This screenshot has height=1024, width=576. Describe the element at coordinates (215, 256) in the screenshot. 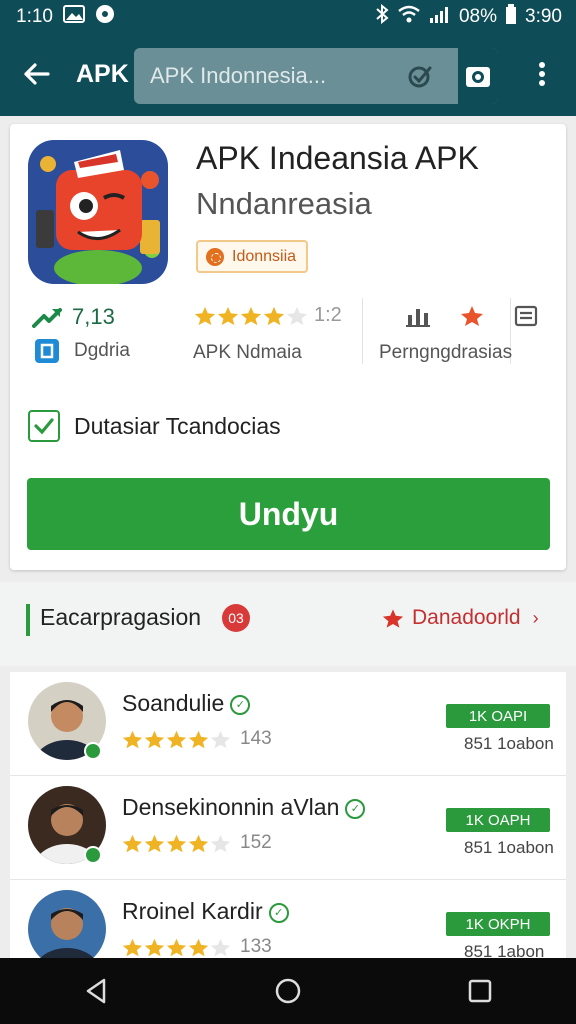

I see `badge-icon` at that location.